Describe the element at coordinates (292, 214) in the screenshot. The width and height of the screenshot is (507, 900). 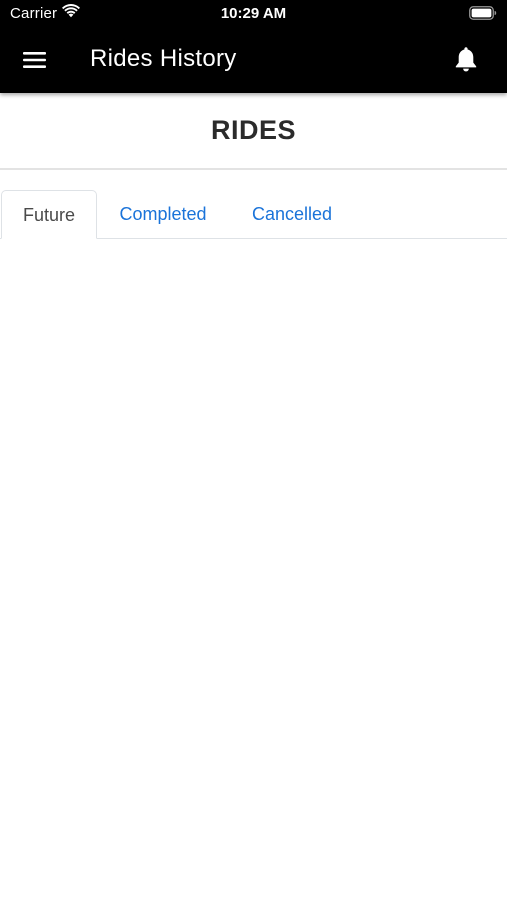
I see `tab-cancelled: Cancelled` at that location.